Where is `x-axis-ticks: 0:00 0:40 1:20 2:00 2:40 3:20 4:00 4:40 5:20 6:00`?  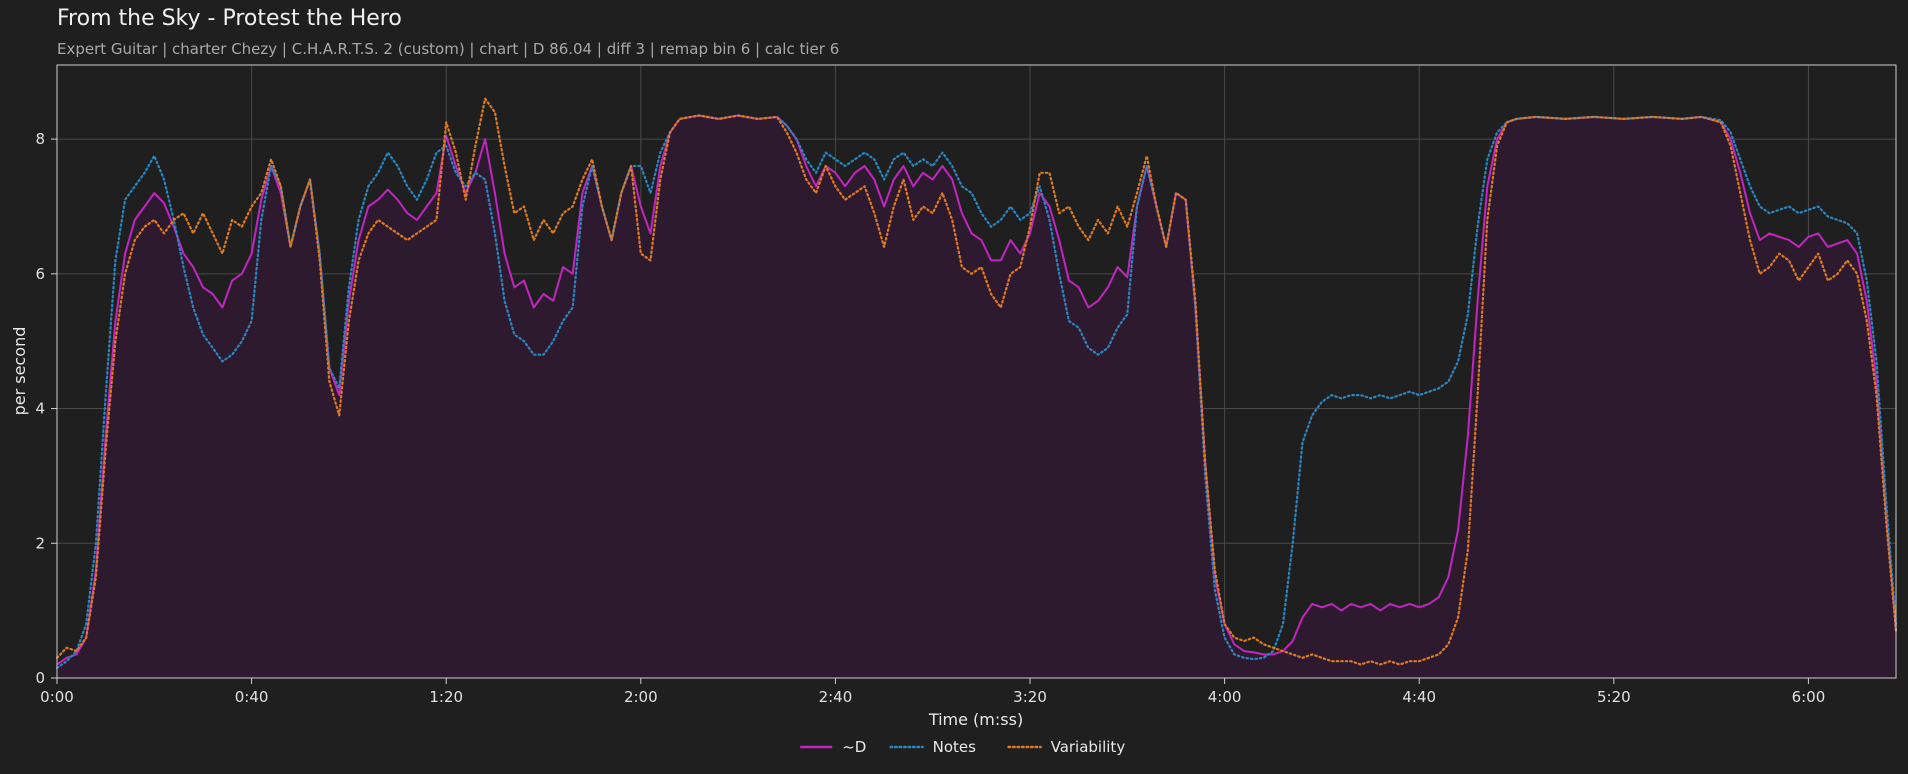
x-axis-ticks: 0:00 0:40 1:20 2:00 2:40 3:20 4:00 4:40 5:20 6:00 is located at coordinates (932, 692).